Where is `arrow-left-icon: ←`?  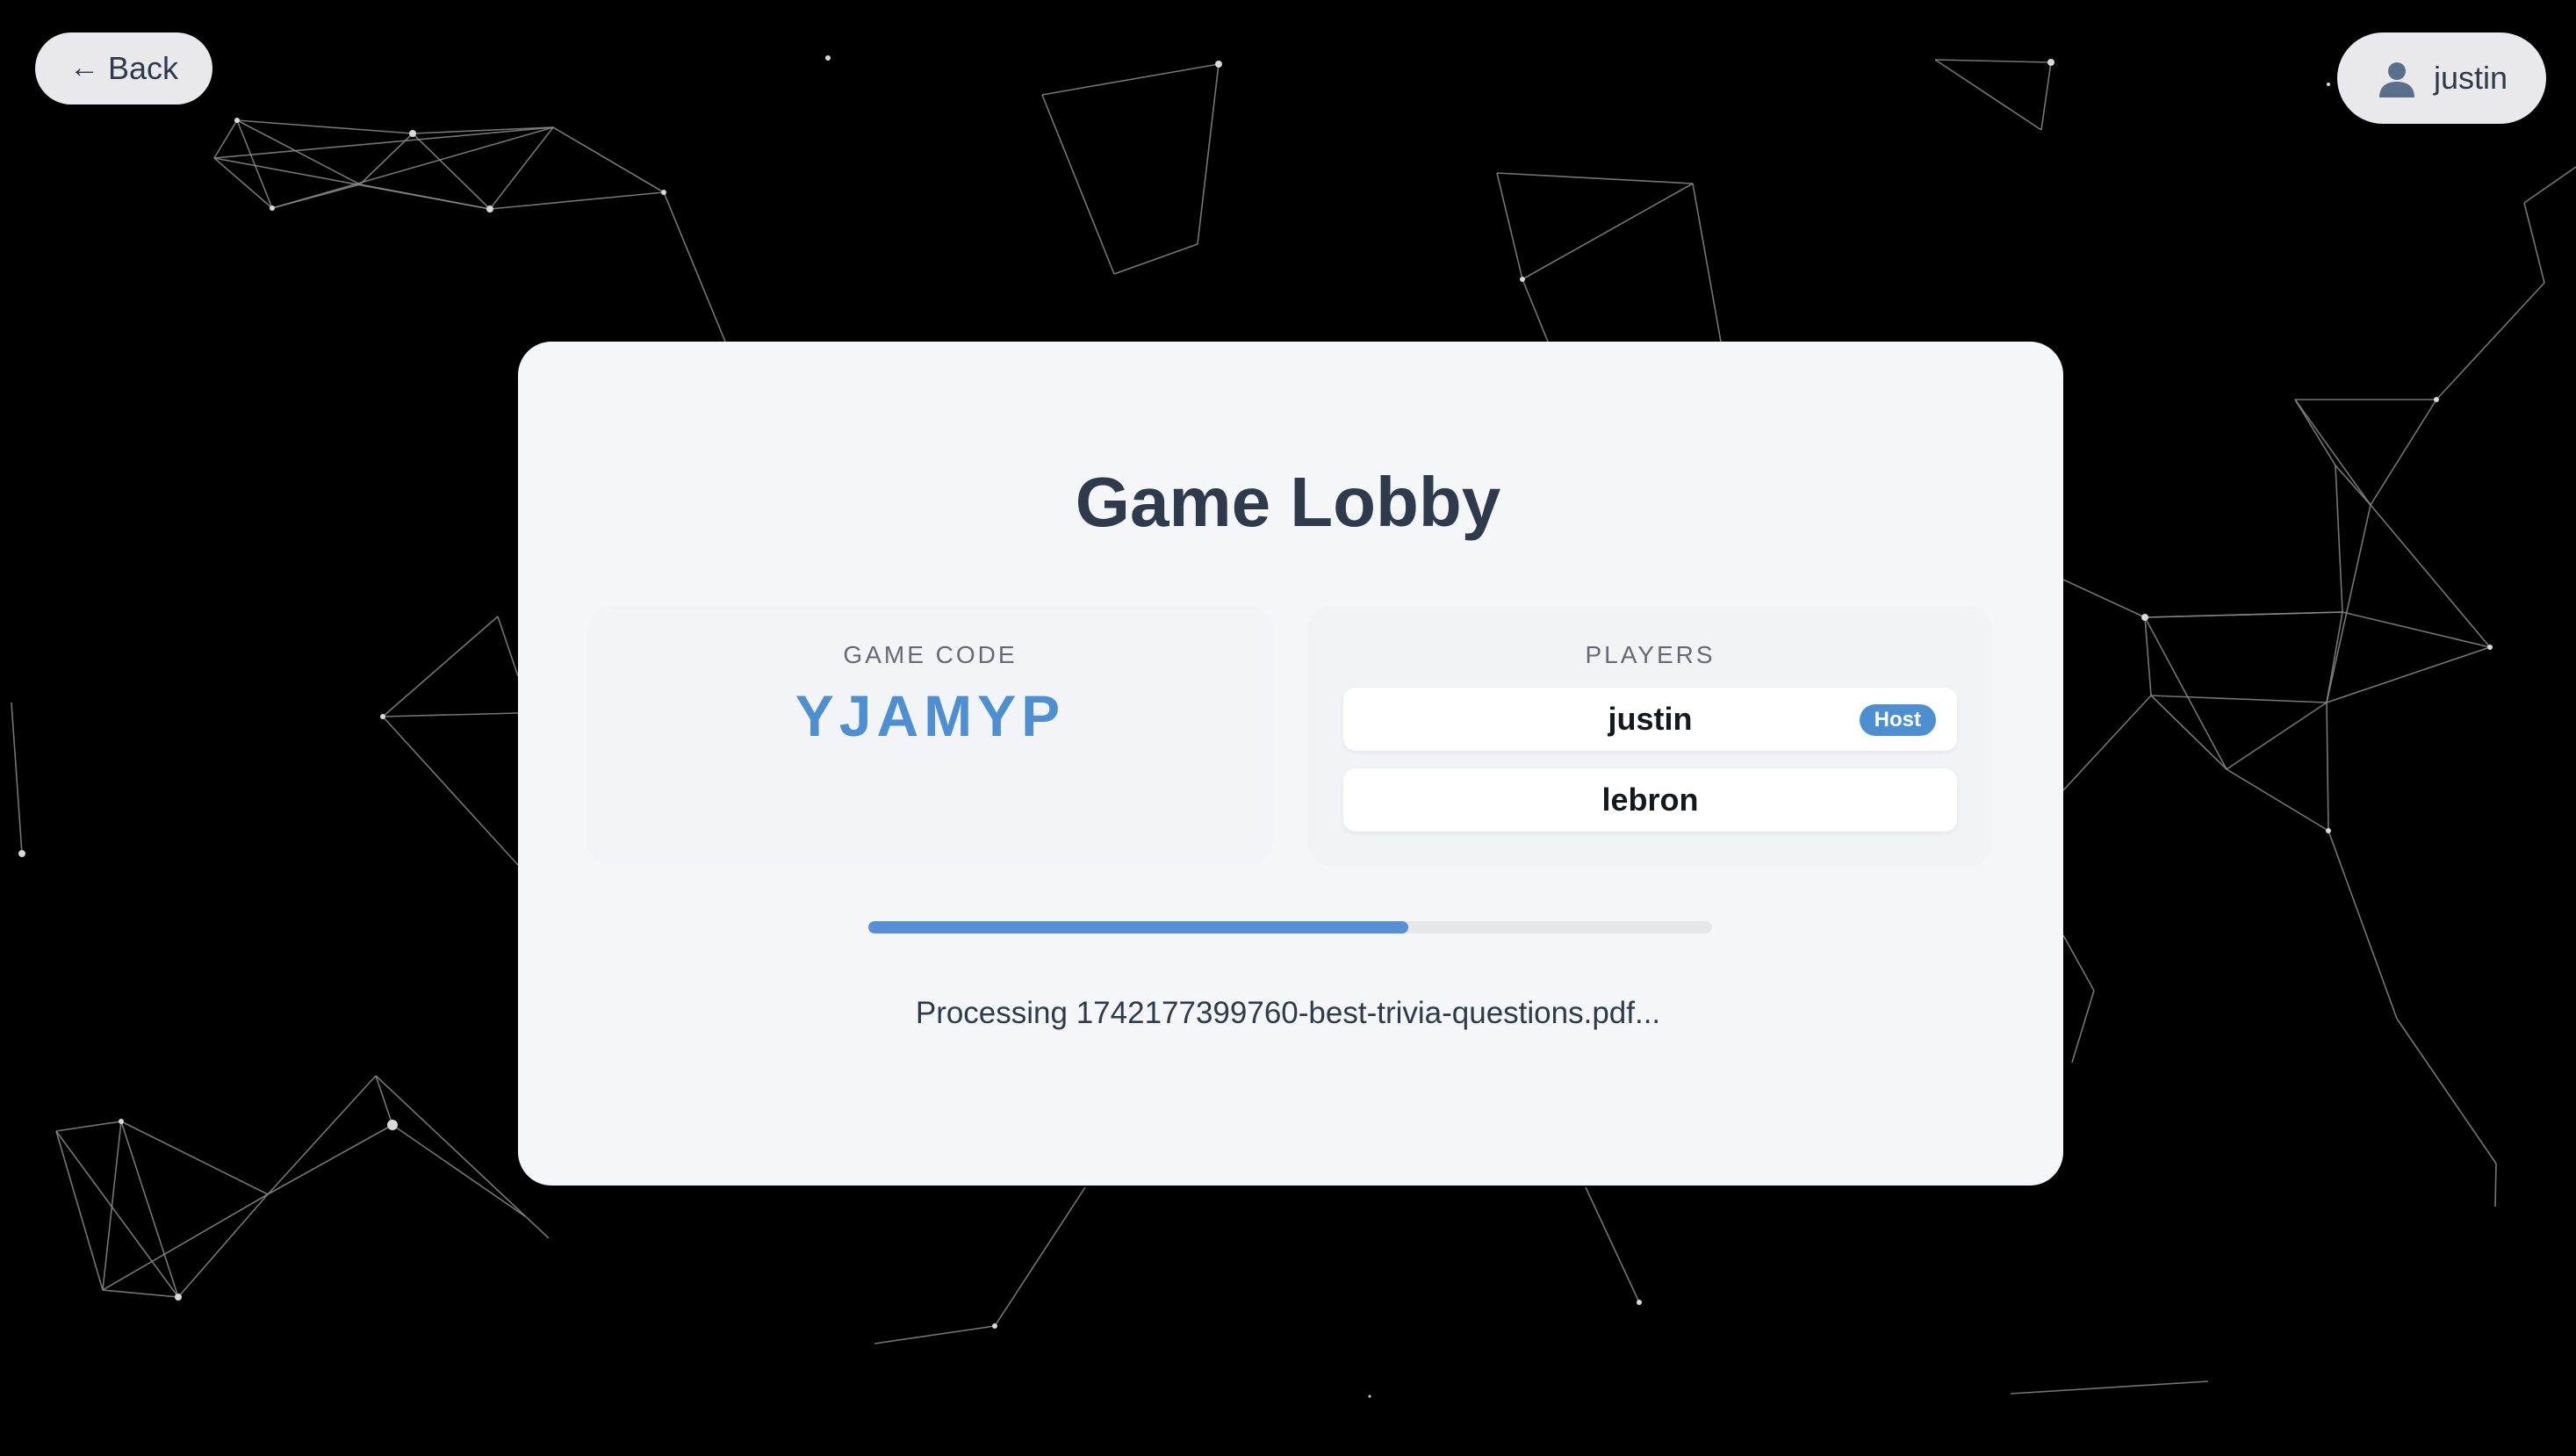 arrow-left-icon: ← is located at coordinates (83, 67).